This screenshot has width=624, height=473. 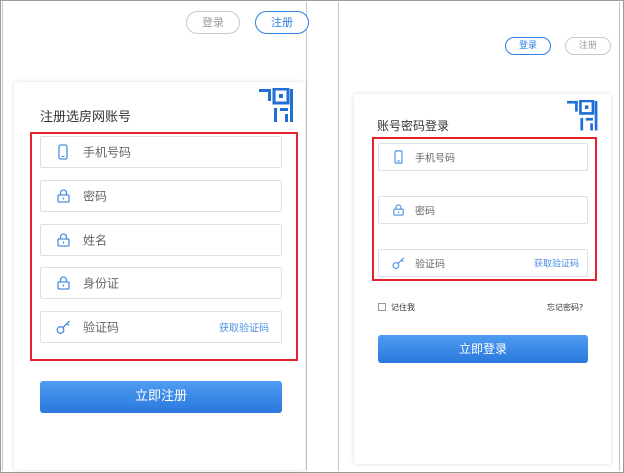 What do you see at coordinates (382, 307) in the screenshot?
I see `remember-me-checkbox` at bounding box center [382, 307].